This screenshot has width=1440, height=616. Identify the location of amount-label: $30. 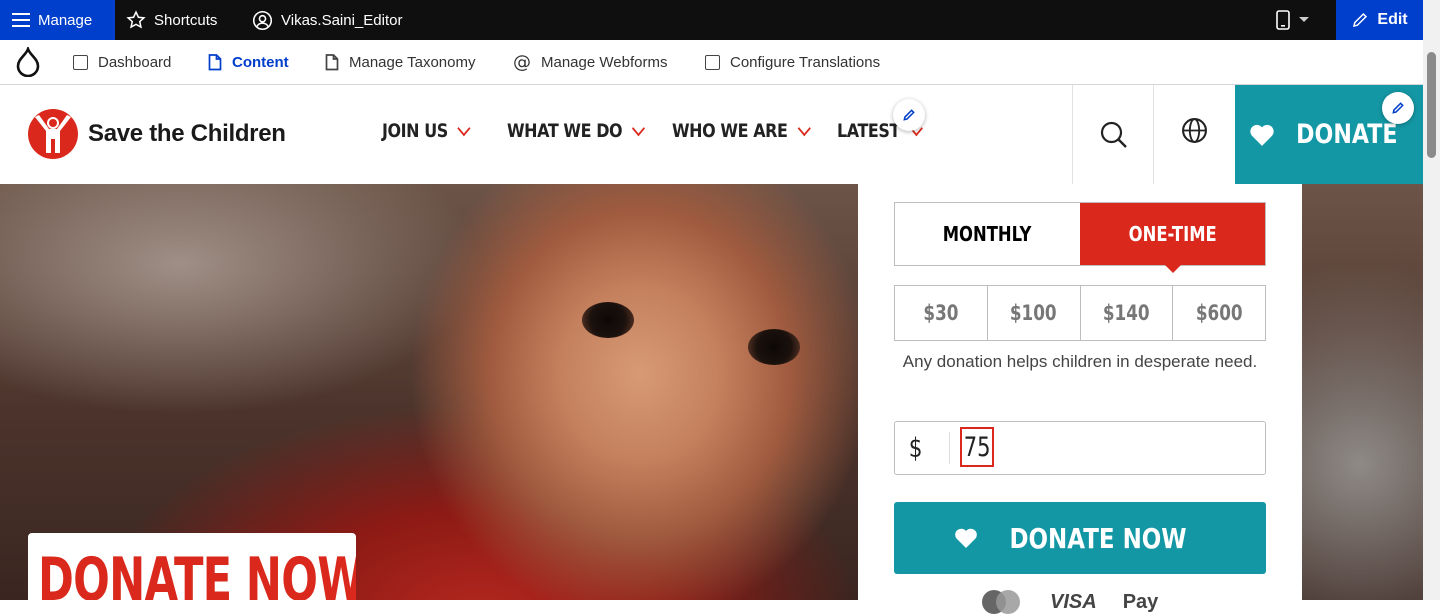
(941, 313).